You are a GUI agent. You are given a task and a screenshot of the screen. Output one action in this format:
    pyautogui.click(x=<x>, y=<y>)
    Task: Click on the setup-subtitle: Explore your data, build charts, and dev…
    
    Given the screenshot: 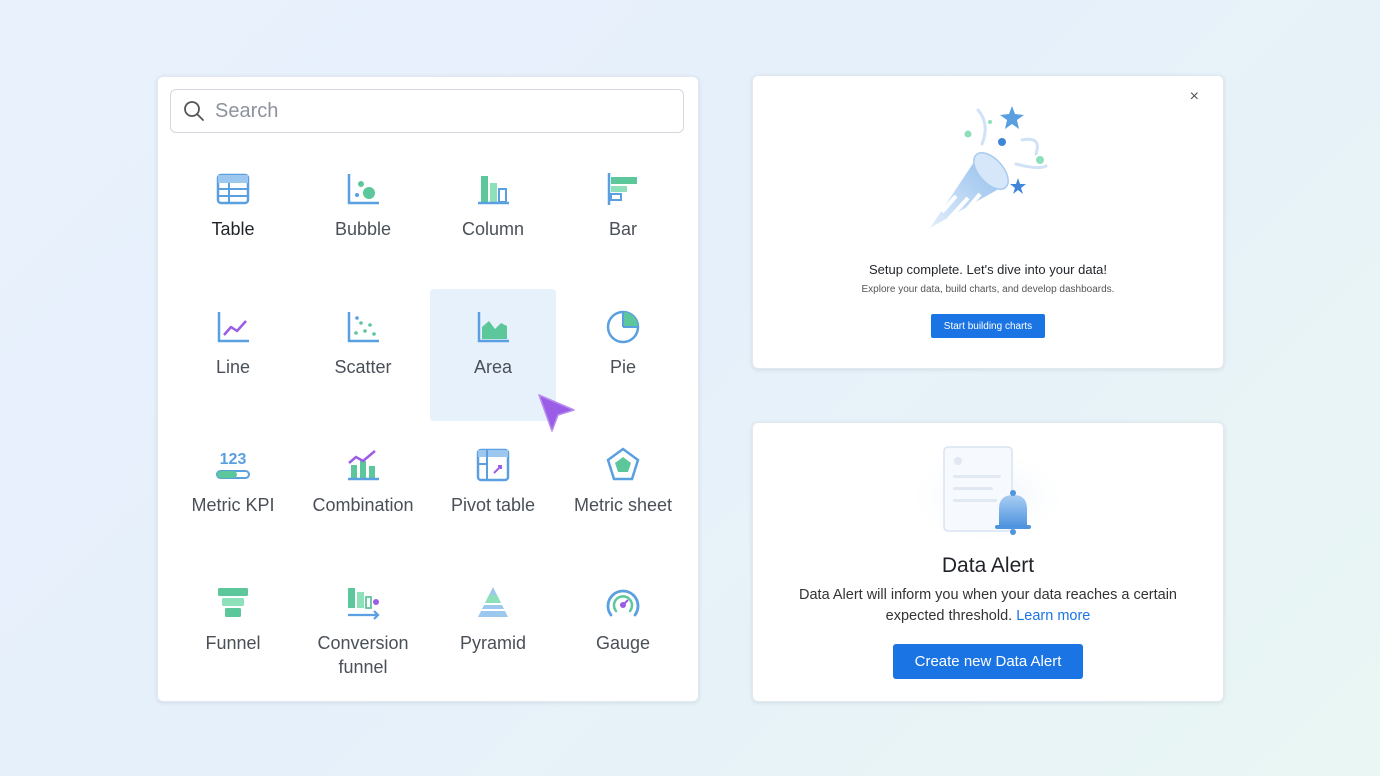 What is the action you would take?
    pyautogui.click(x=988, y=289)
    